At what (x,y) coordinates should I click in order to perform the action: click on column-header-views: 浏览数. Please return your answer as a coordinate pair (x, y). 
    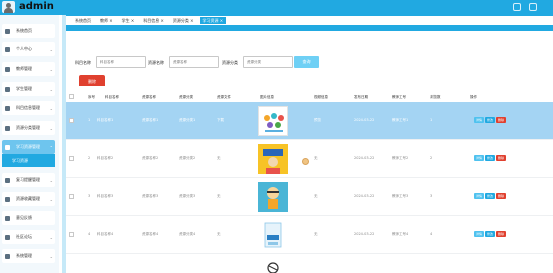
    Looking at the image, I should click on (435, 97).